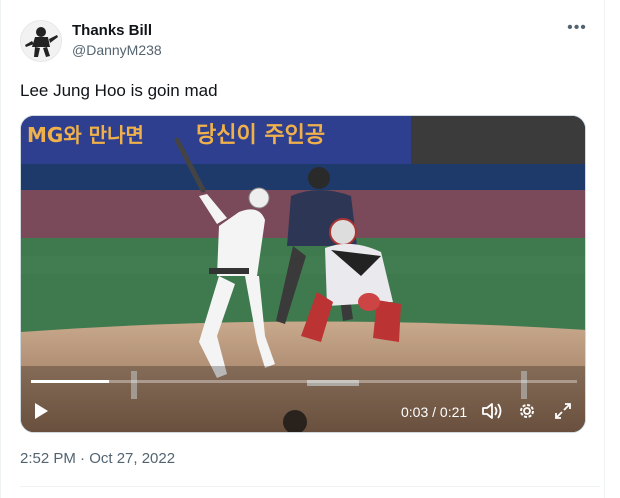  I want to click on tweet-text: Lee Jung Hoo is goin mad, so click(119, 90).